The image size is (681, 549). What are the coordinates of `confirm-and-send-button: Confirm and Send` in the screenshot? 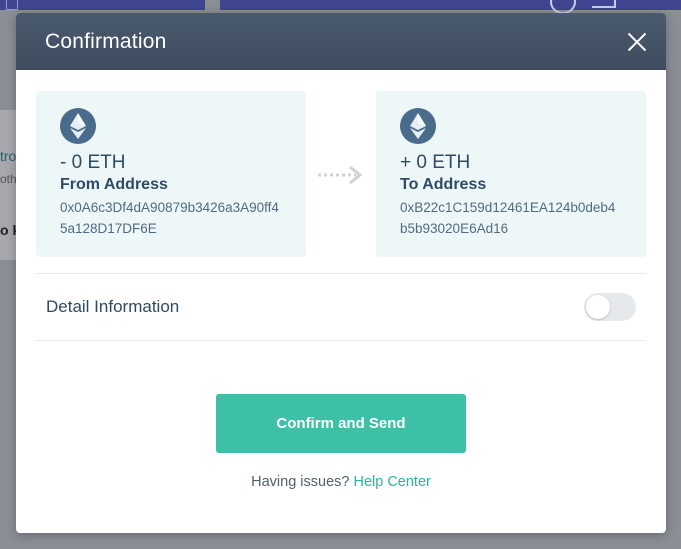 It's located at (341, 423).